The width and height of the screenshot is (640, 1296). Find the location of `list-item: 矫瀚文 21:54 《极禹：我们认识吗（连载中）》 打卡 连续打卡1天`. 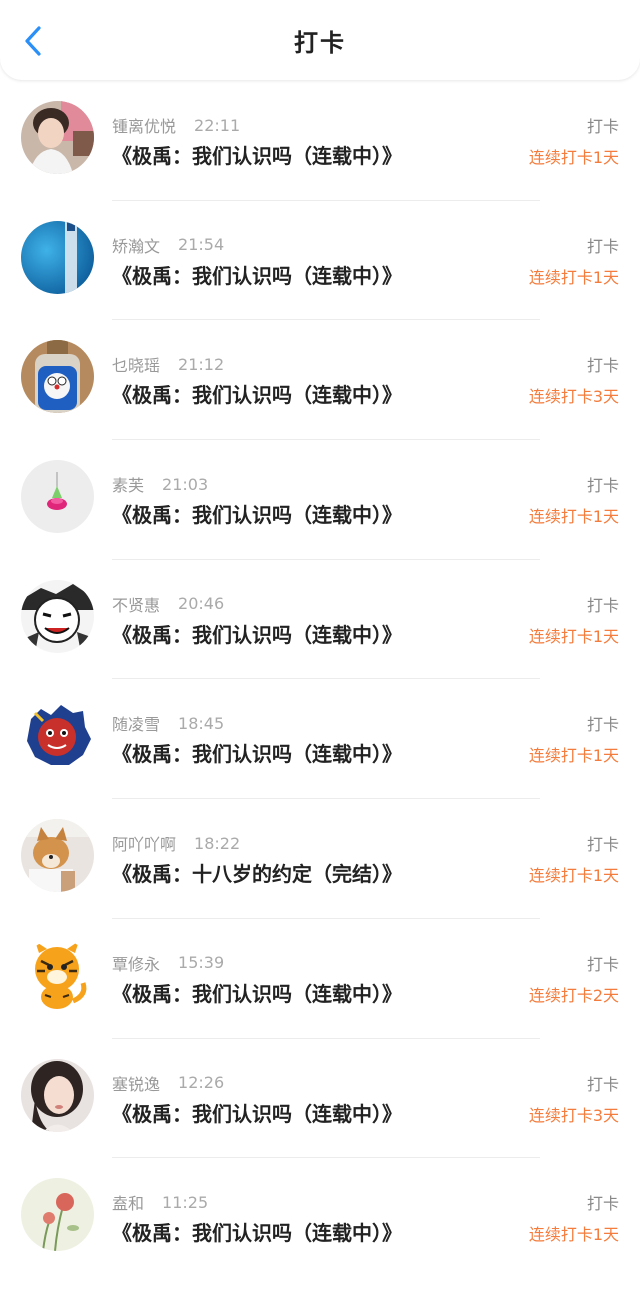

list-item: 矫瀚文 21:54 《极禹：我们认识吗（连载中）》 打卡 连续打卡1天 is located at coordinates (320, 259).